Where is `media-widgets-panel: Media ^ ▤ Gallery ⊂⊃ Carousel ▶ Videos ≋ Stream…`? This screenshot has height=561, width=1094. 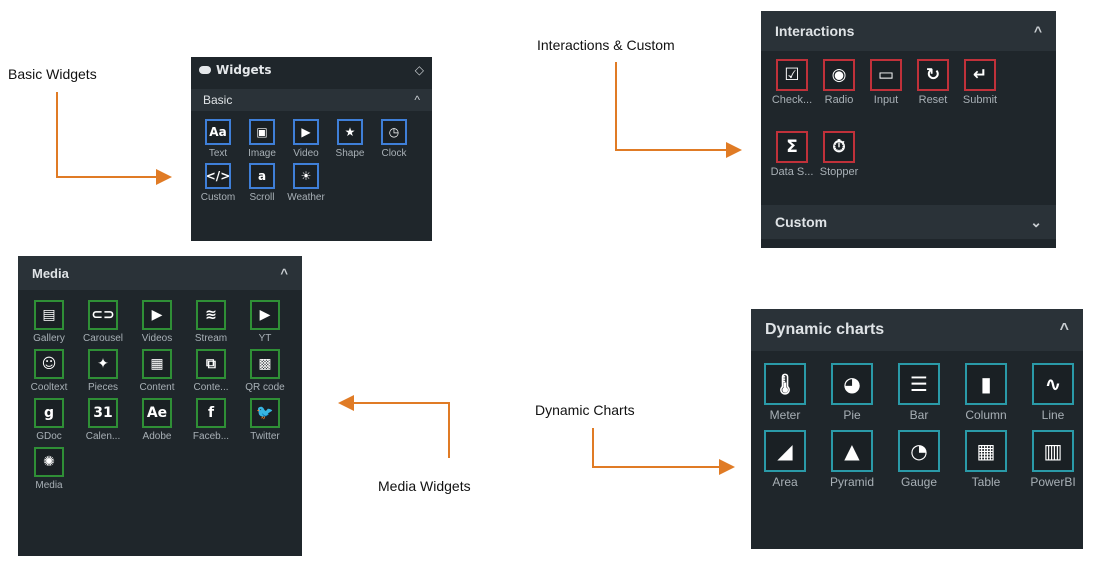
media-widgets-panel: Media ^ ▤ Gallery ⊂⊃ Carousel ▶ Videos ≋ Stream… is located at coordinates (160, 406).